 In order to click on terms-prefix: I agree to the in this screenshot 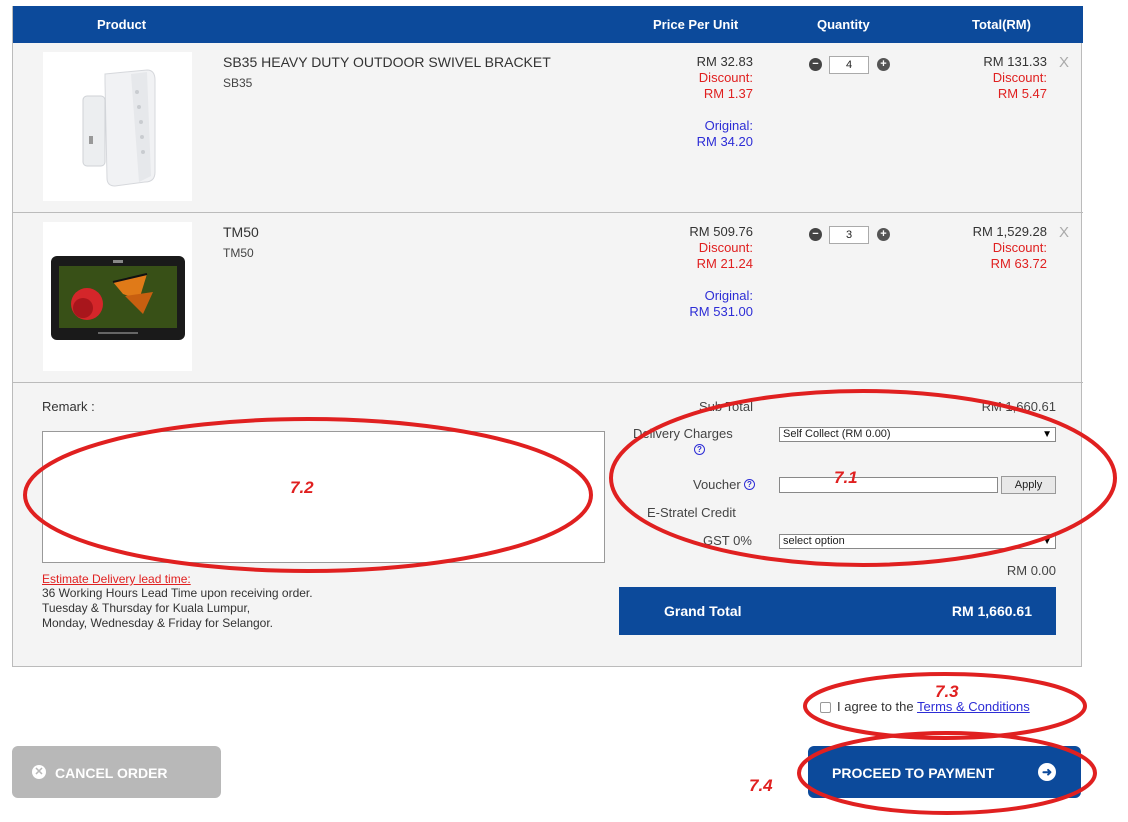, I will do `click(875, 706)`.